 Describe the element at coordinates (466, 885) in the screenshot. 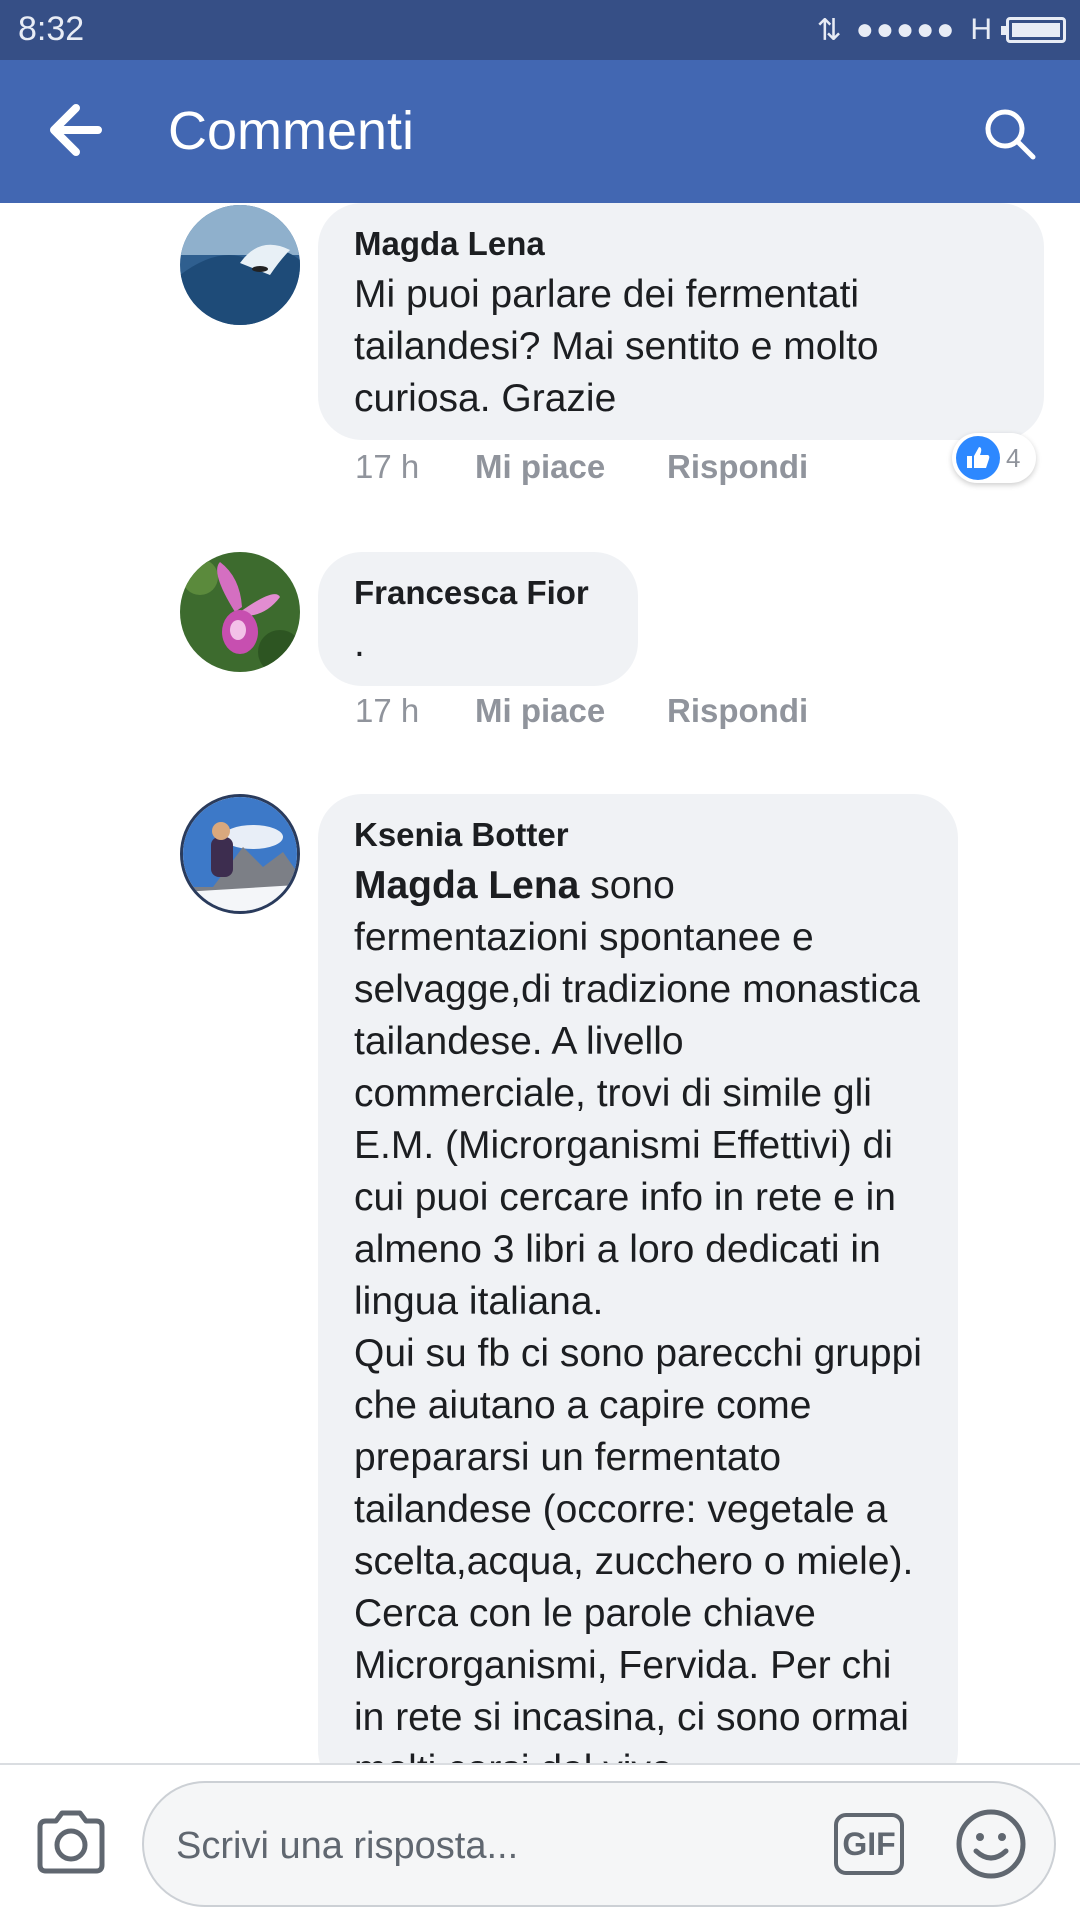

I see `mention-link: Magda Lena` at that location.